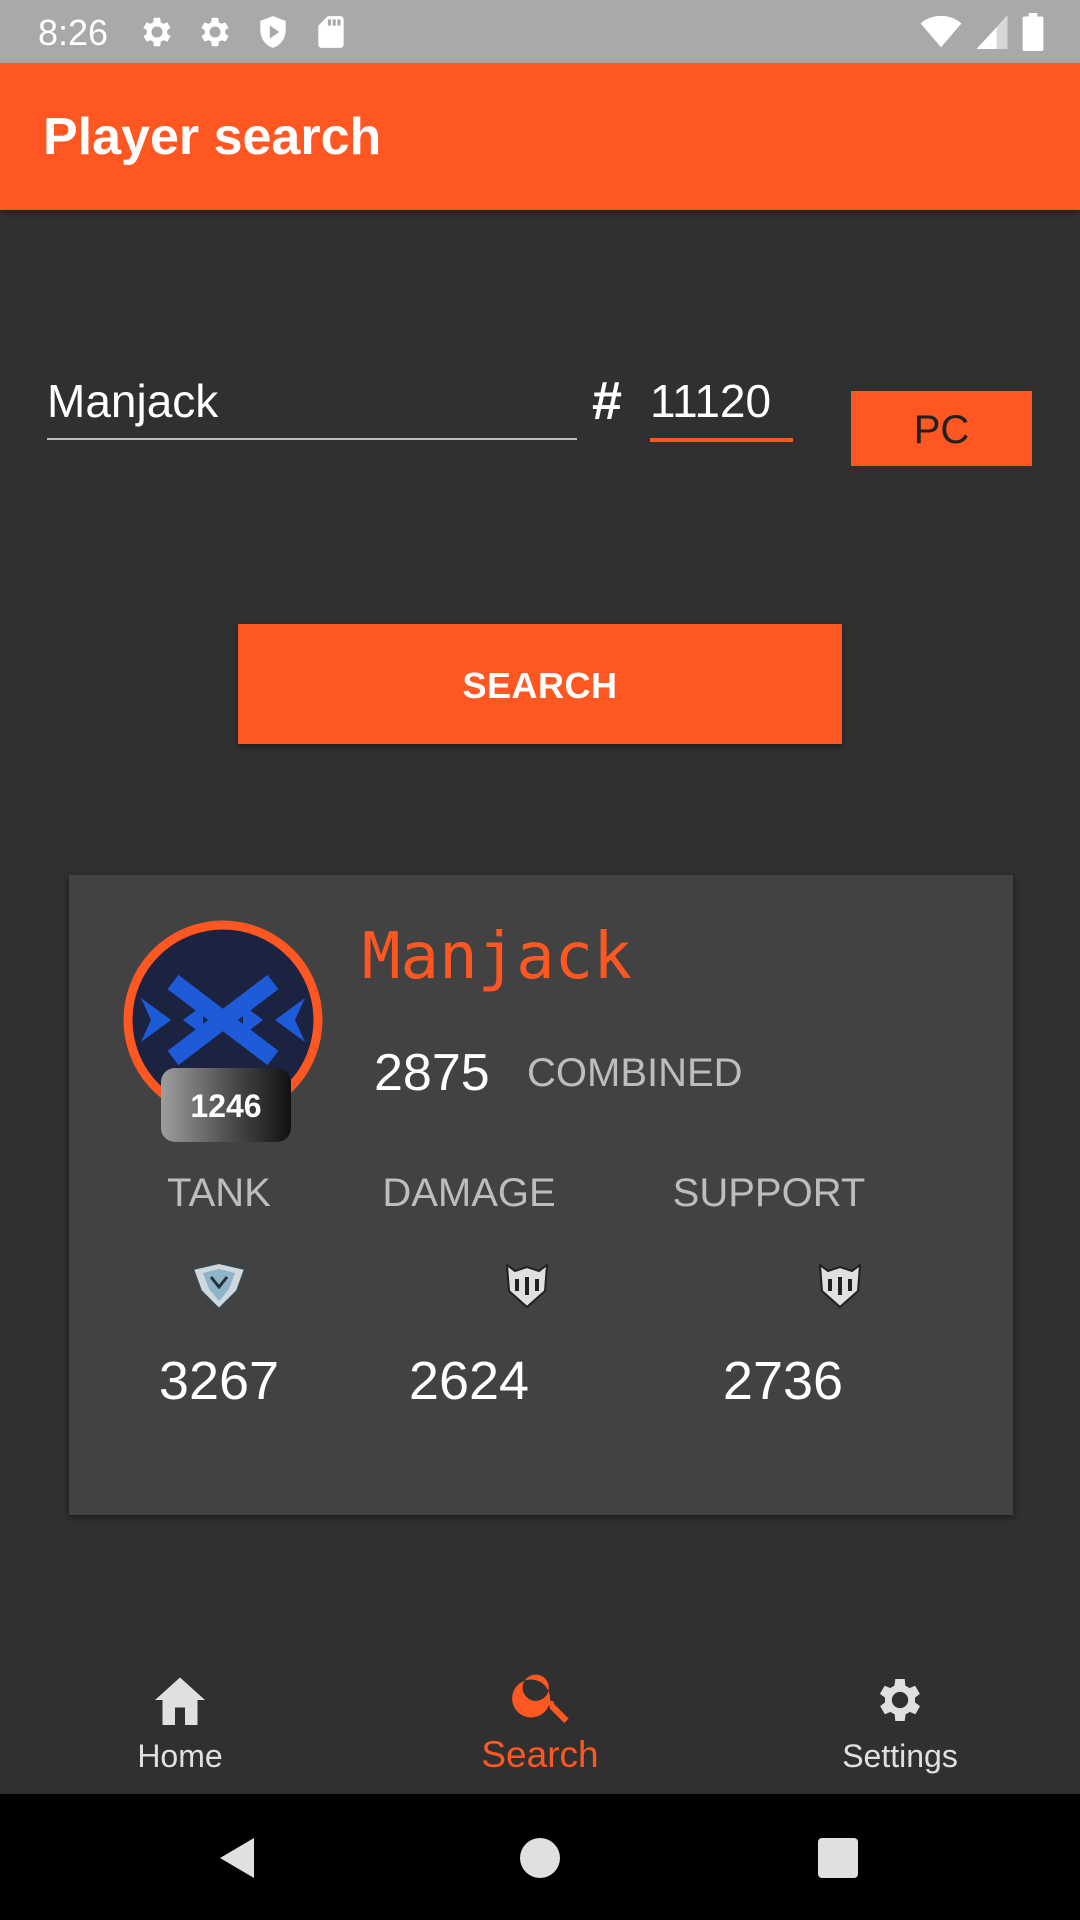 The height and width of the screenshot is (1920, 1080). What do you see at coordinates (212, 137) in the screenshot?
I see `page-title: Player search` at bounding box center [212, 137].